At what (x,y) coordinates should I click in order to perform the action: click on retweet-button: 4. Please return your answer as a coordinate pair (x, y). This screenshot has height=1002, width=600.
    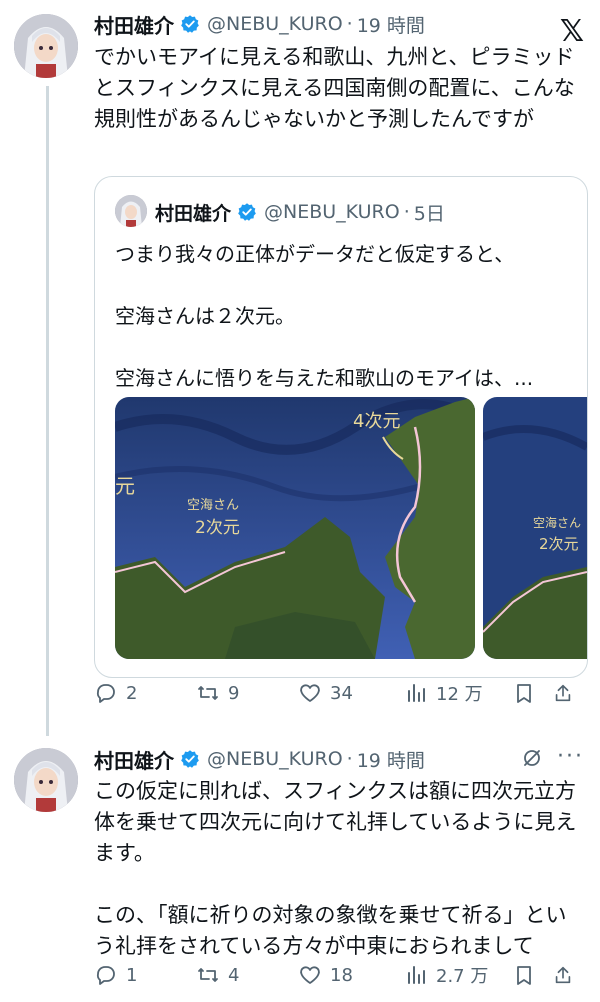
    Looking at the image, I should click on (247, 975).